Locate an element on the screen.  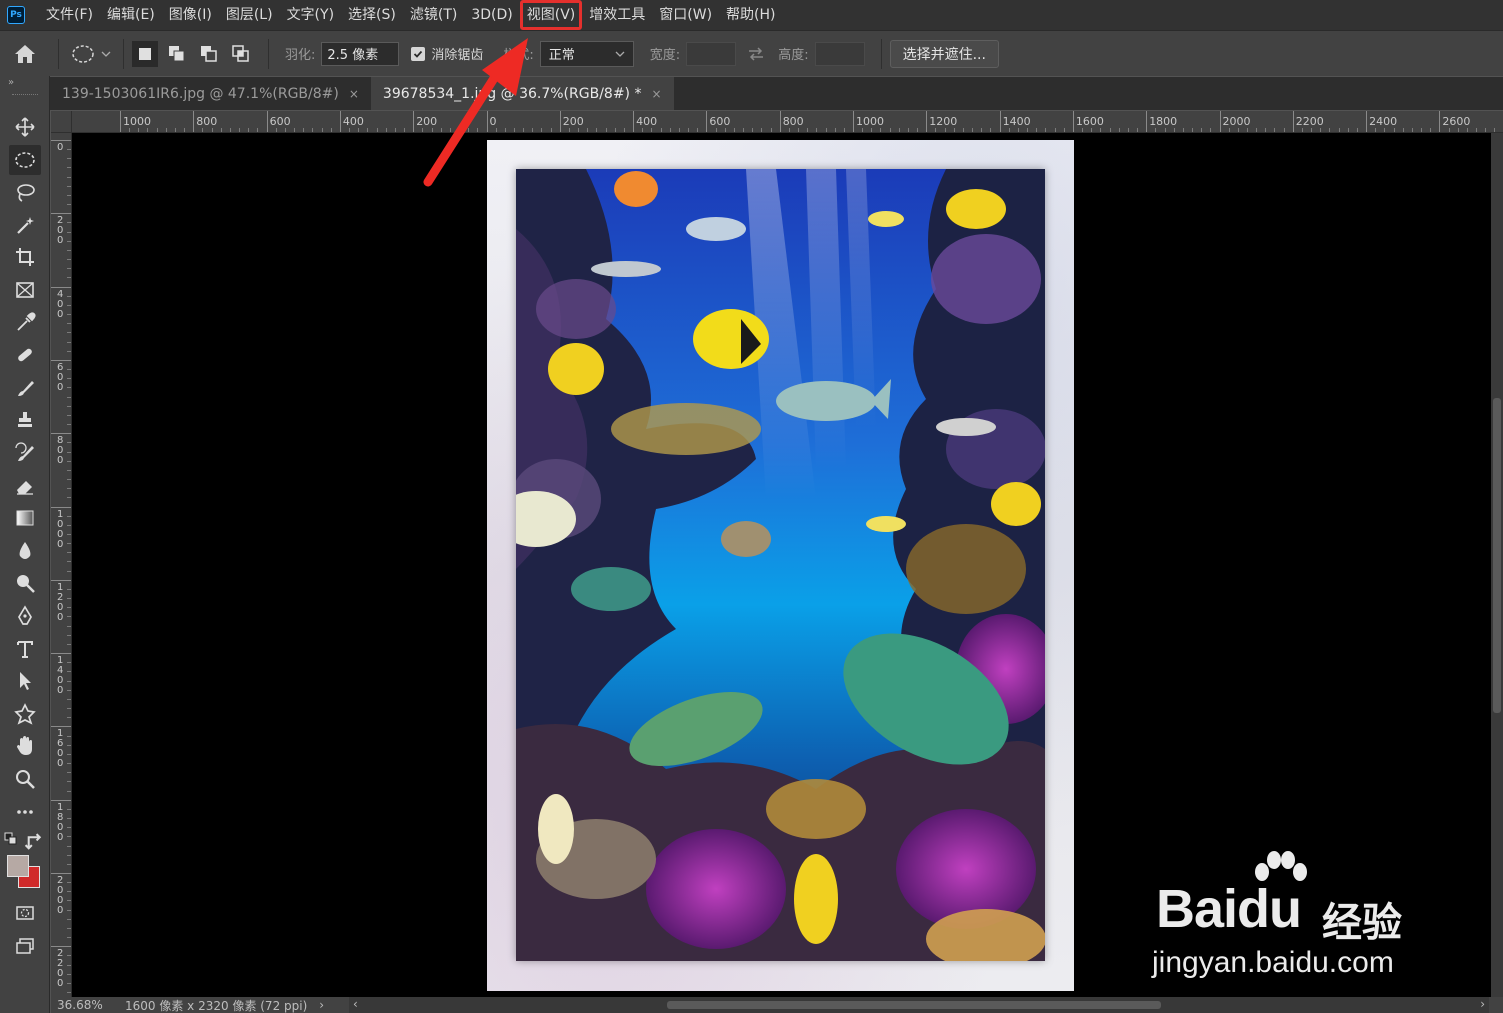
eyedropper-tool is located at coordinates (25, 323).